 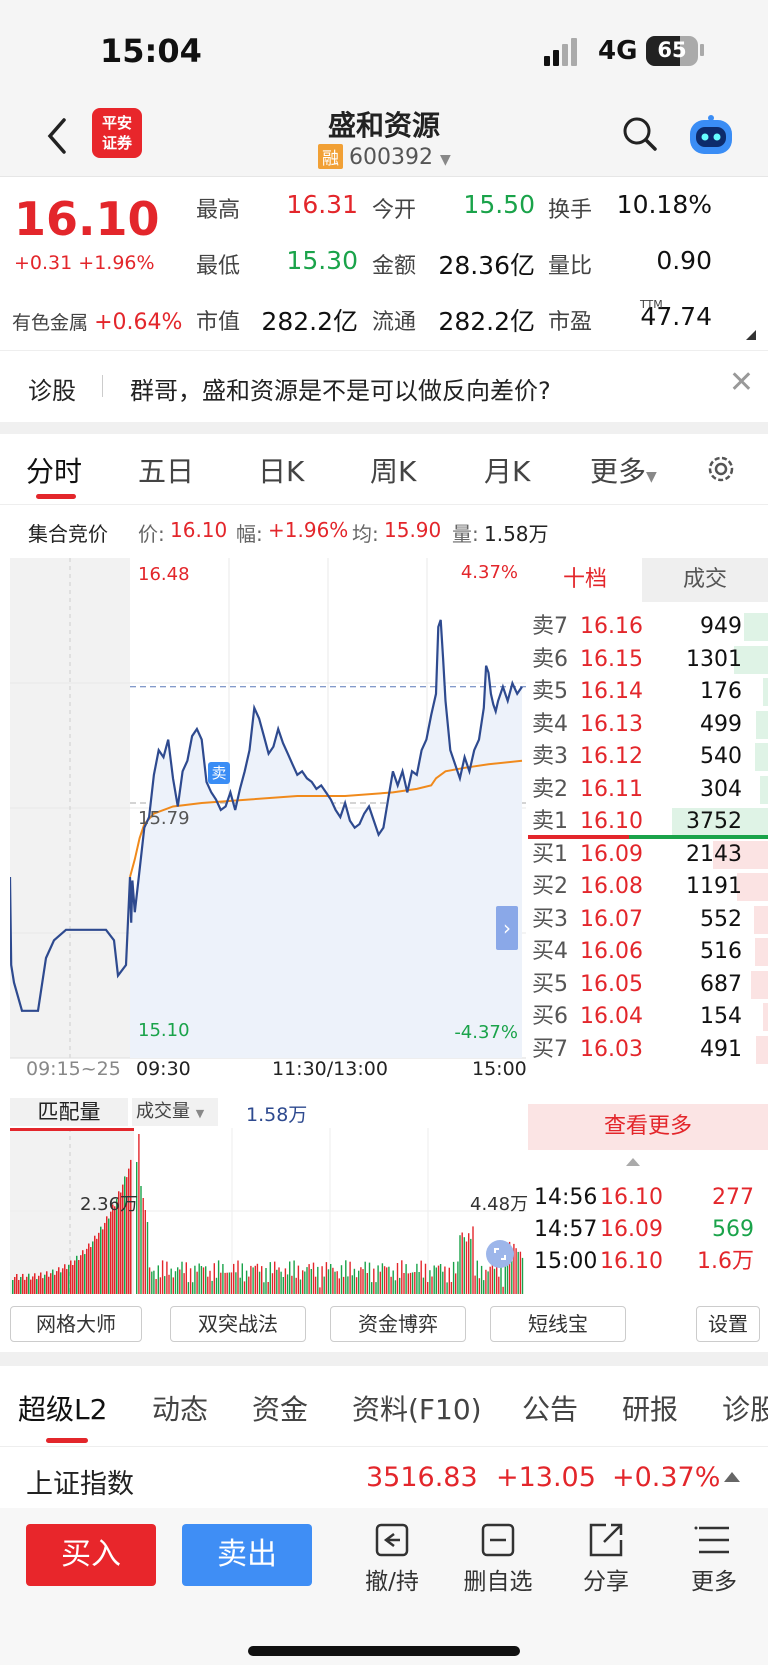 I want to click on gear-icon, so click(x=721, y=471).